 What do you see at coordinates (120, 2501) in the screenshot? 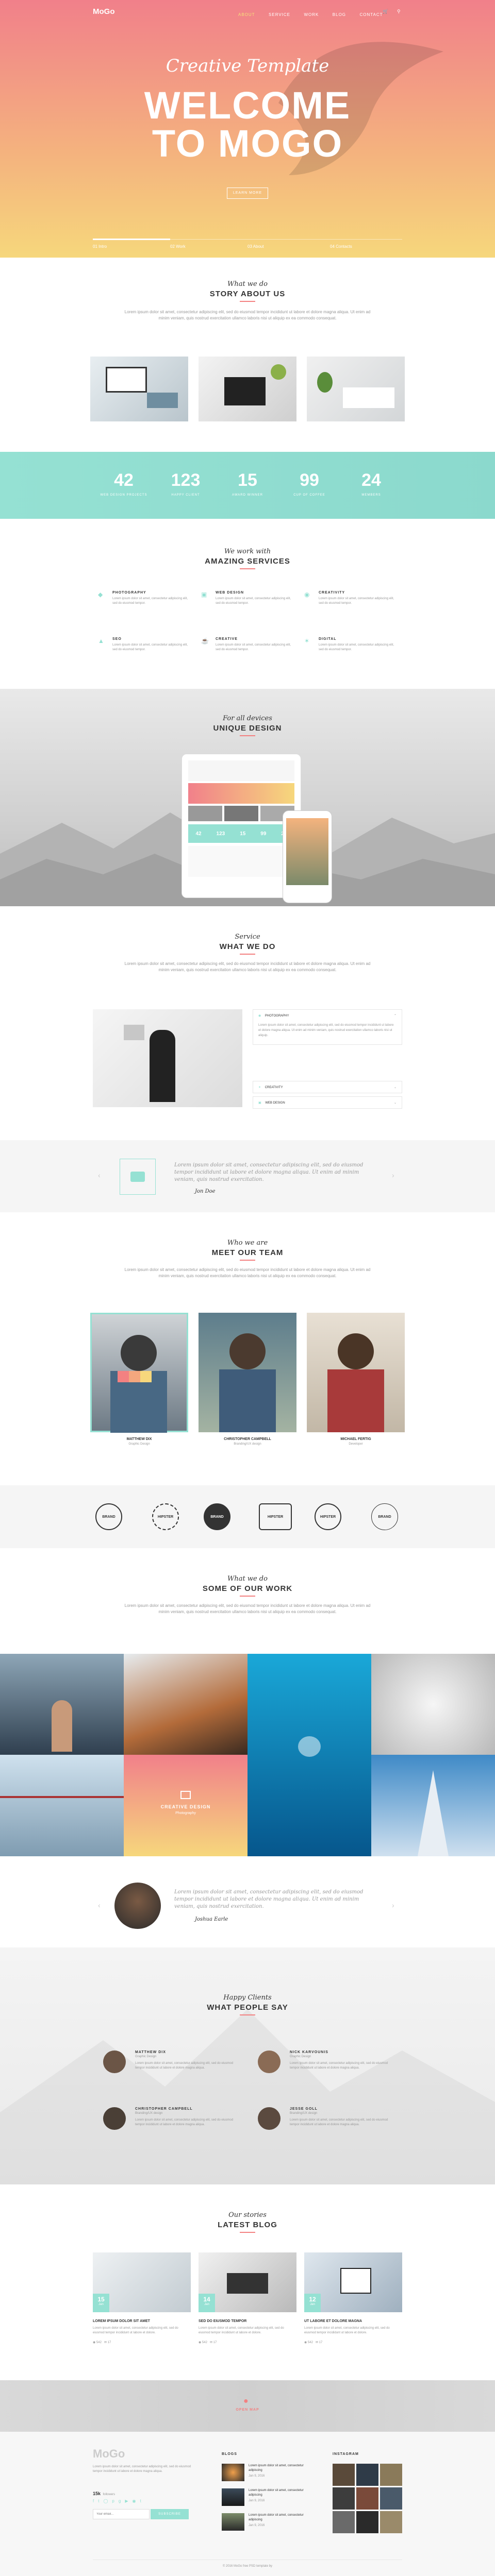
I see `google-icon: g` at bounding box center [120, 2501].